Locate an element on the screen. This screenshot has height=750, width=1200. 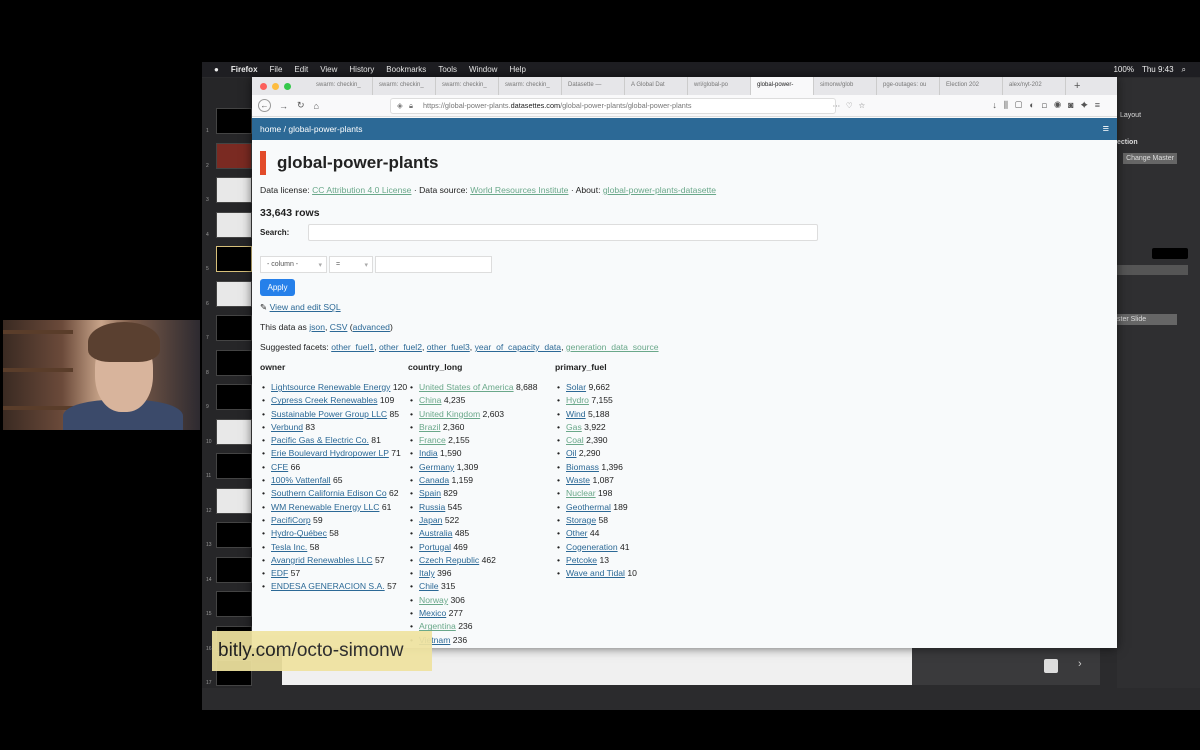
facet-value-link: Argentina is located at coordinates (437, 626).